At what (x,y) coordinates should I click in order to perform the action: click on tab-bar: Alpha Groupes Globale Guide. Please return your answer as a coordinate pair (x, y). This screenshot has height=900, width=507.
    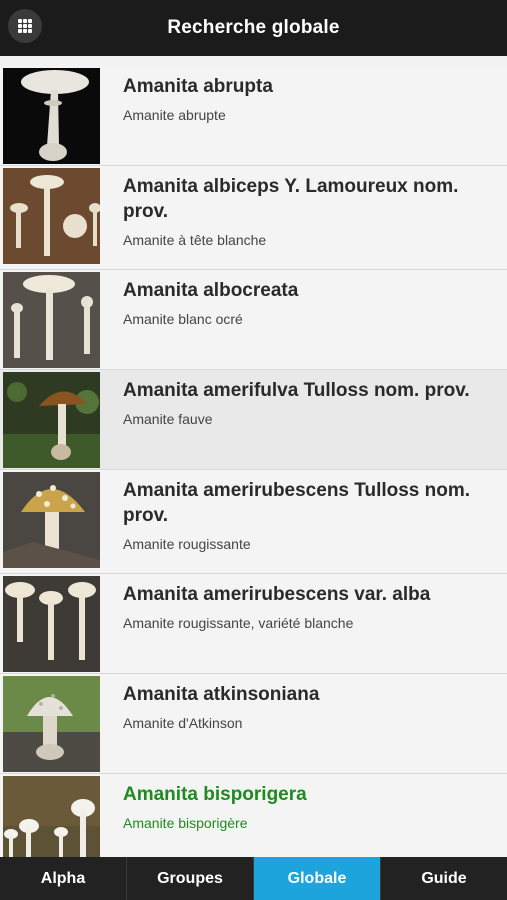
    Looking at the image, I should click on (253, 878).